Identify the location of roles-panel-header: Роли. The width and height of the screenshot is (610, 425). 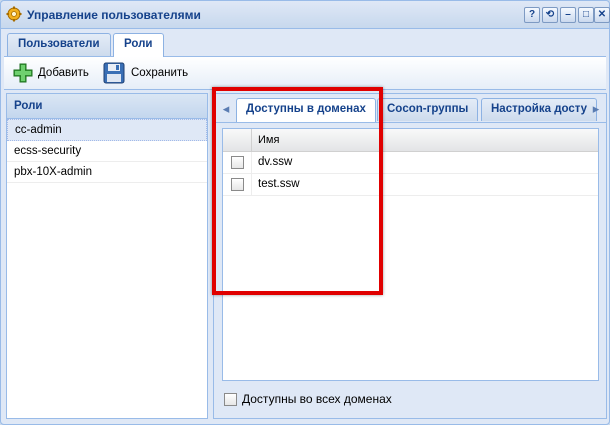
(107, 106).